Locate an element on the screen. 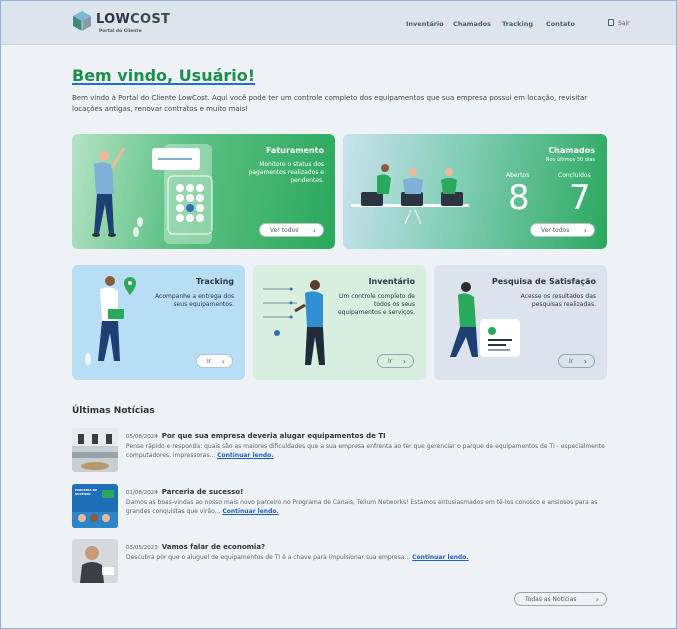 This screenshot has height=629, width=677. survey-go-button: Ir › is located at coordinates (576, 361).